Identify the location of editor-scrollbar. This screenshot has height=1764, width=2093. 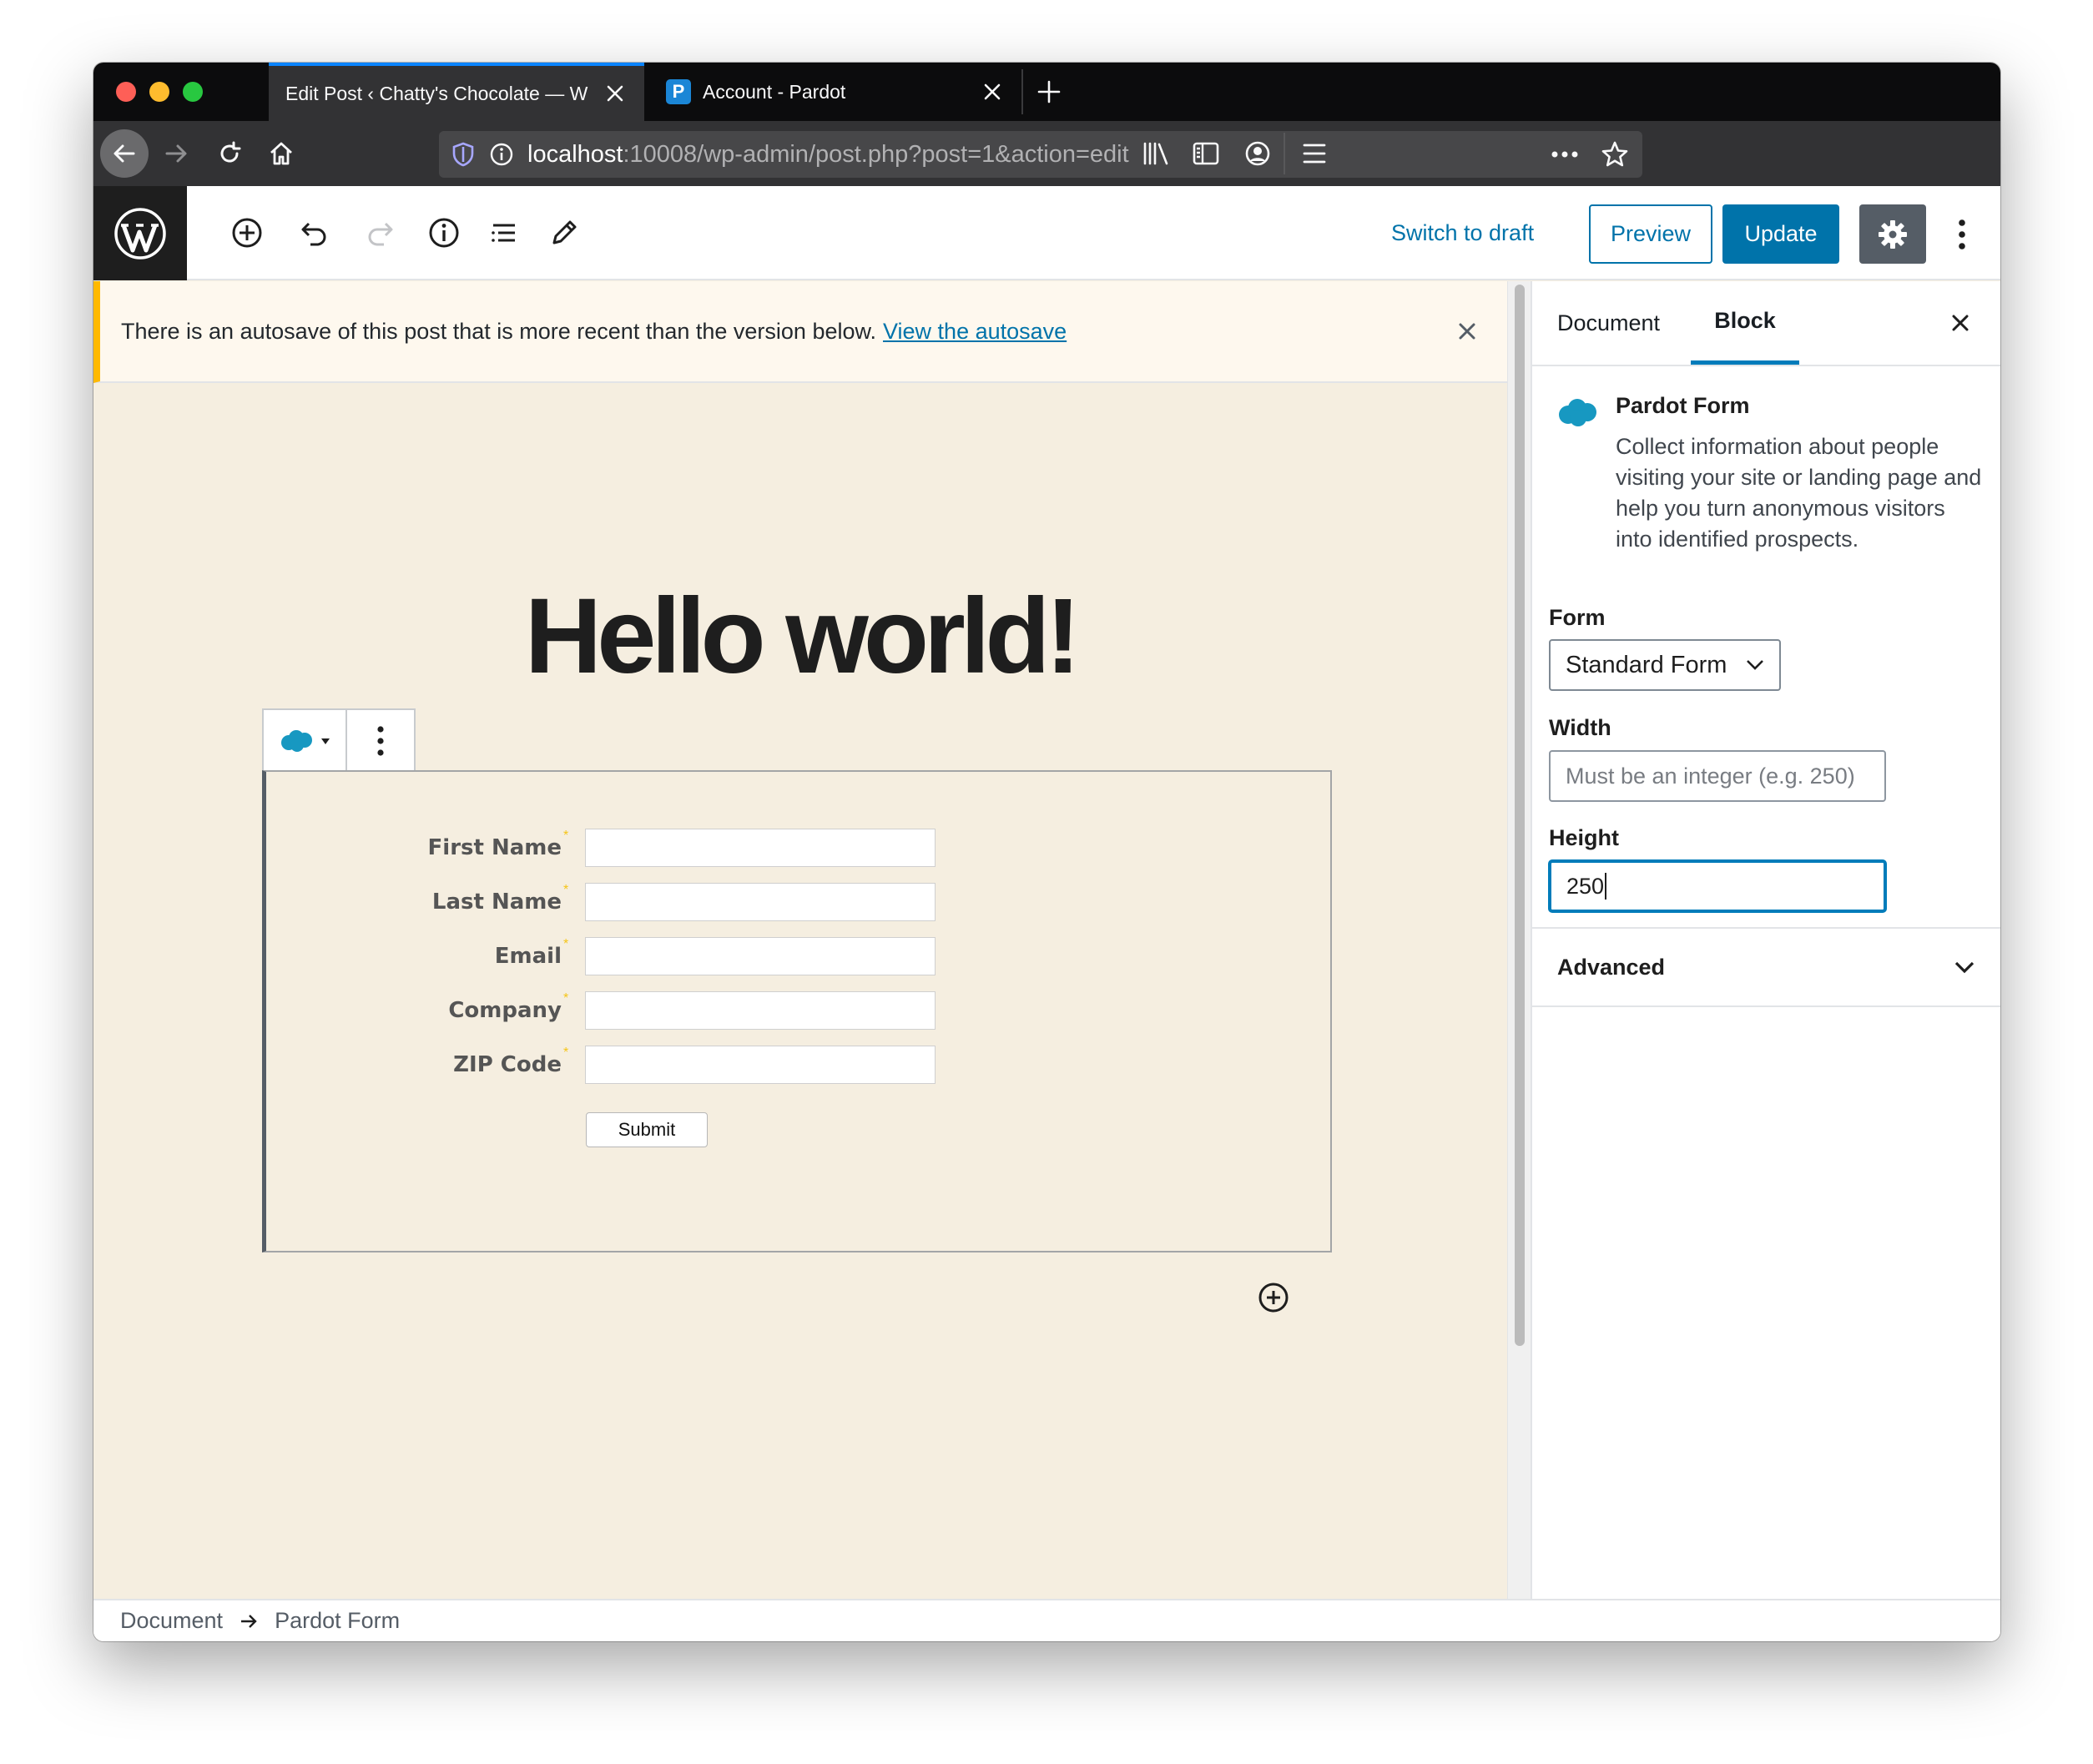
(1519, 940).